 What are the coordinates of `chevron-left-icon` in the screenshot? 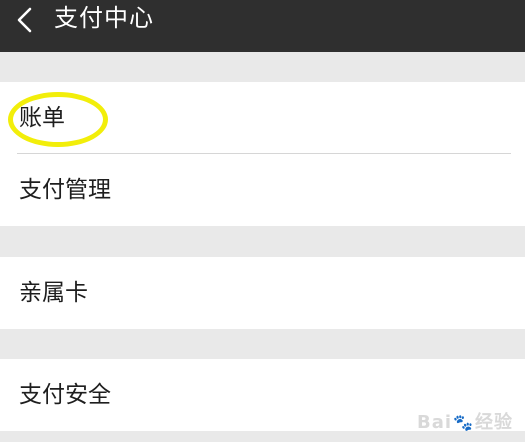 It's located at (24, 20).